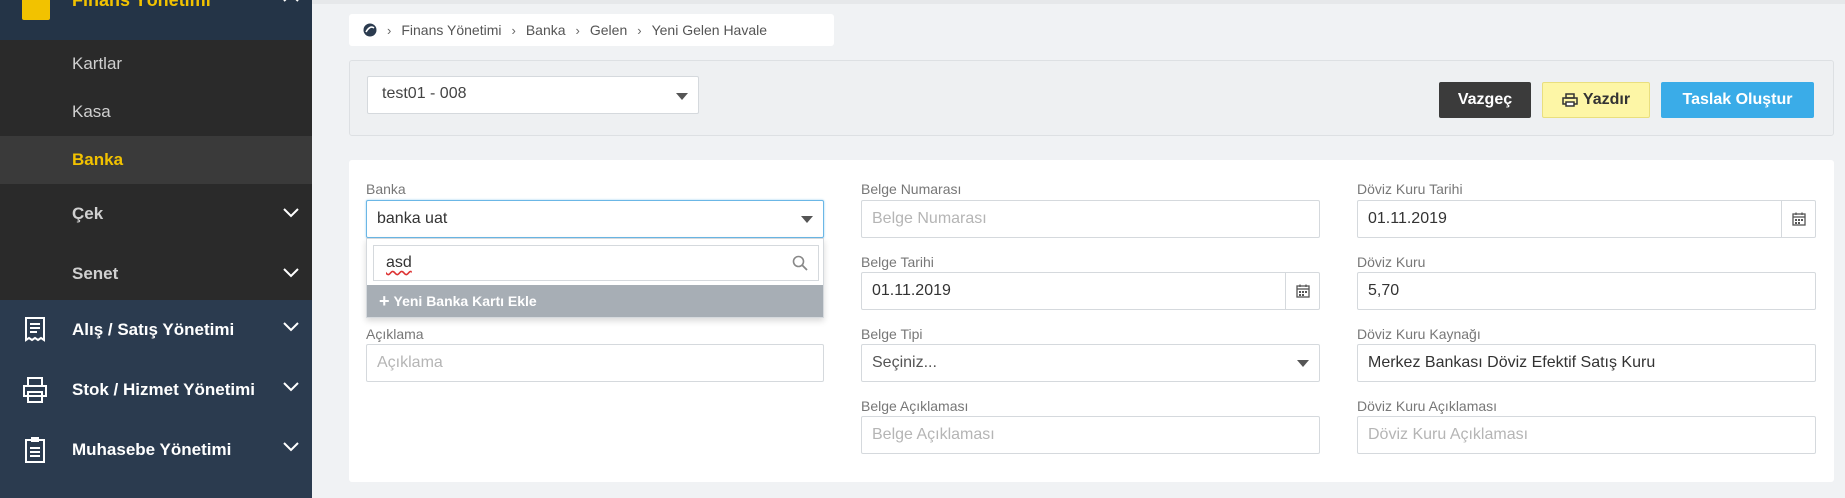  I want to click on belge-tarihi-calendar-button, so click(1302, 291).